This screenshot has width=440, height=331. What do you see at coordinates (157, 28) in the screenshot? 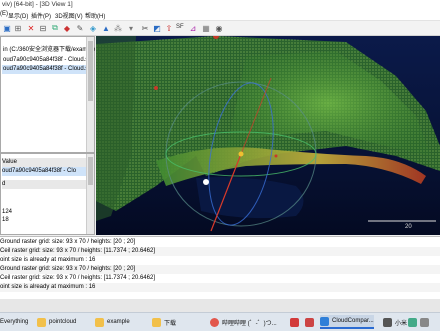
I see `plane-icon: ◩` at bounding box center [157, 28].